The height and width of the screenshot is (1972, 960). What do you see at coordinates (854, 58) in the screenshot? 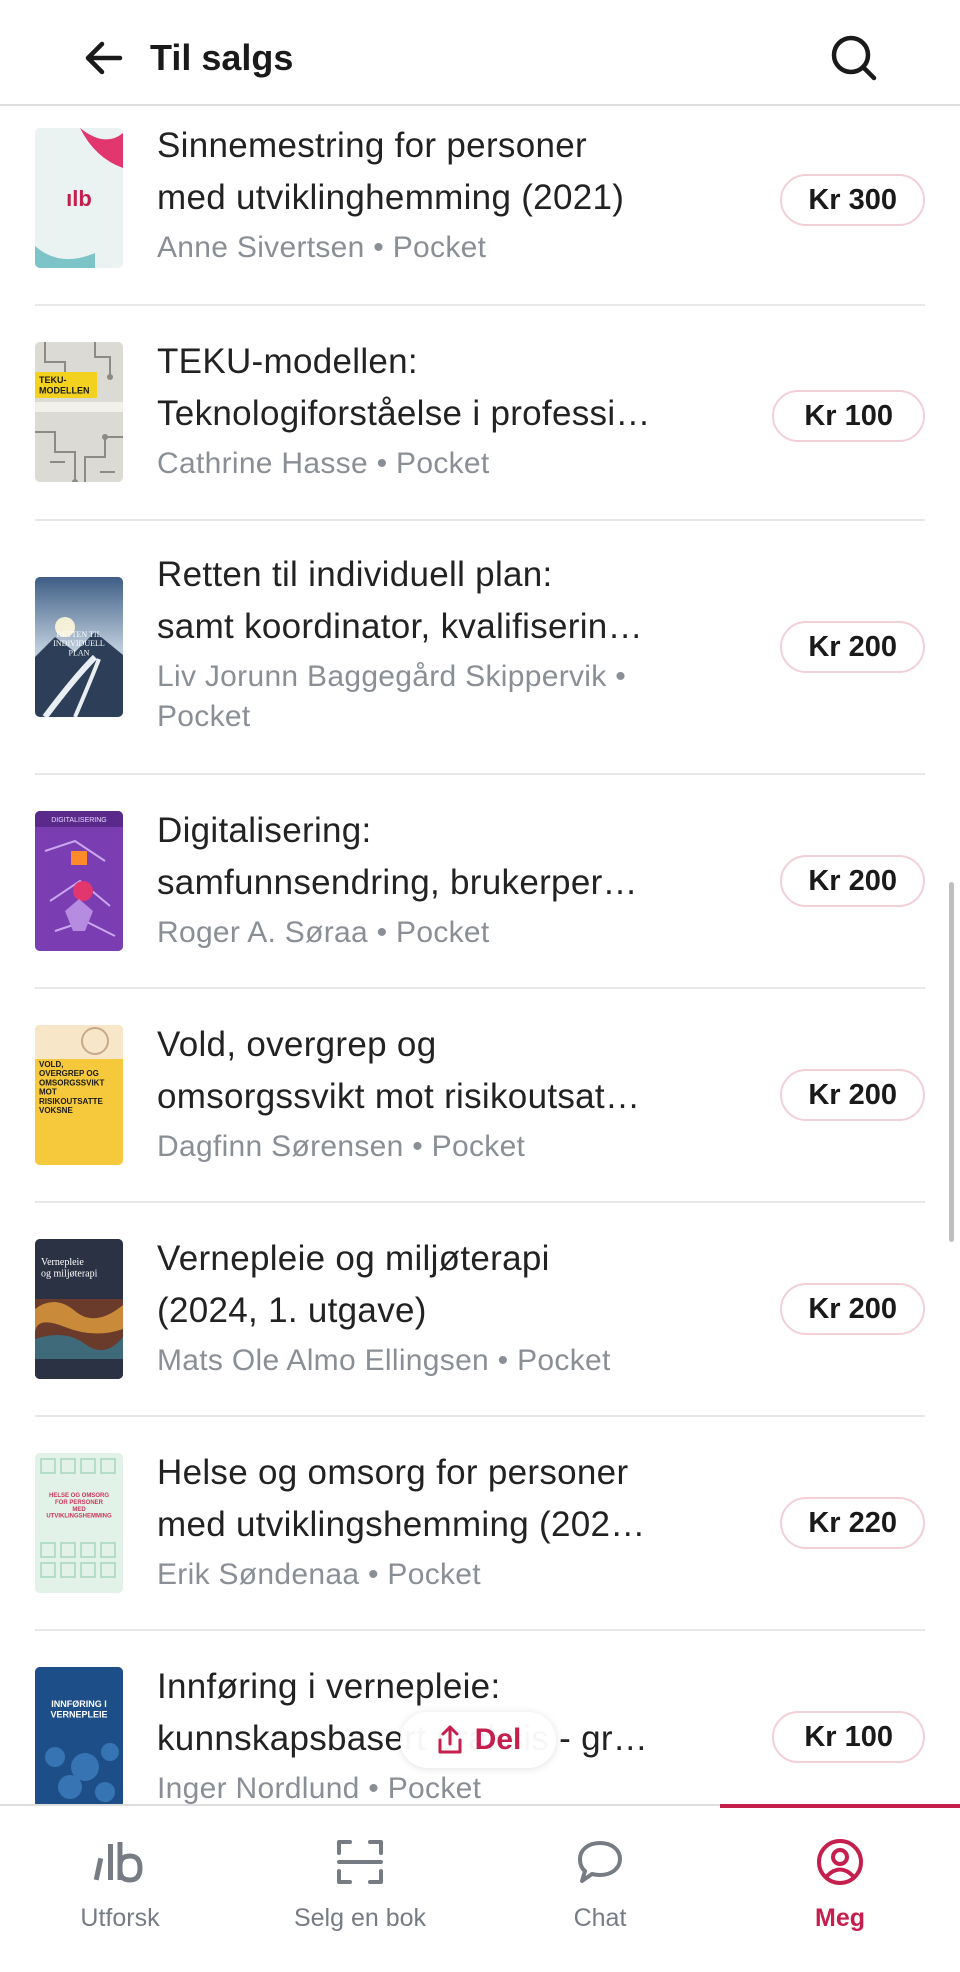
I see `search-icon` at bounding box center [854, 58].